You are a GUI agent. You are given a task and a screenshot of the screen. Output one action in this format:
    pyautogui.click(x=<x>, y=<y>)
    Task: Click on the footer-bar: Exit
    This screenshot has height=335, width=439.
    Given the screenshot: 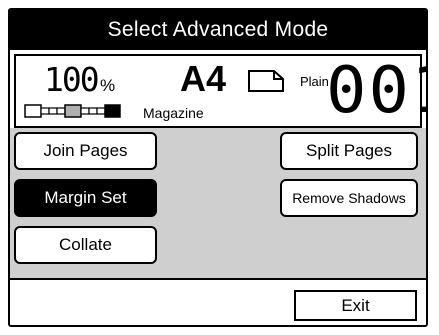 What is the action you would take?
    pyautogui.click(x=218, y=301)
    